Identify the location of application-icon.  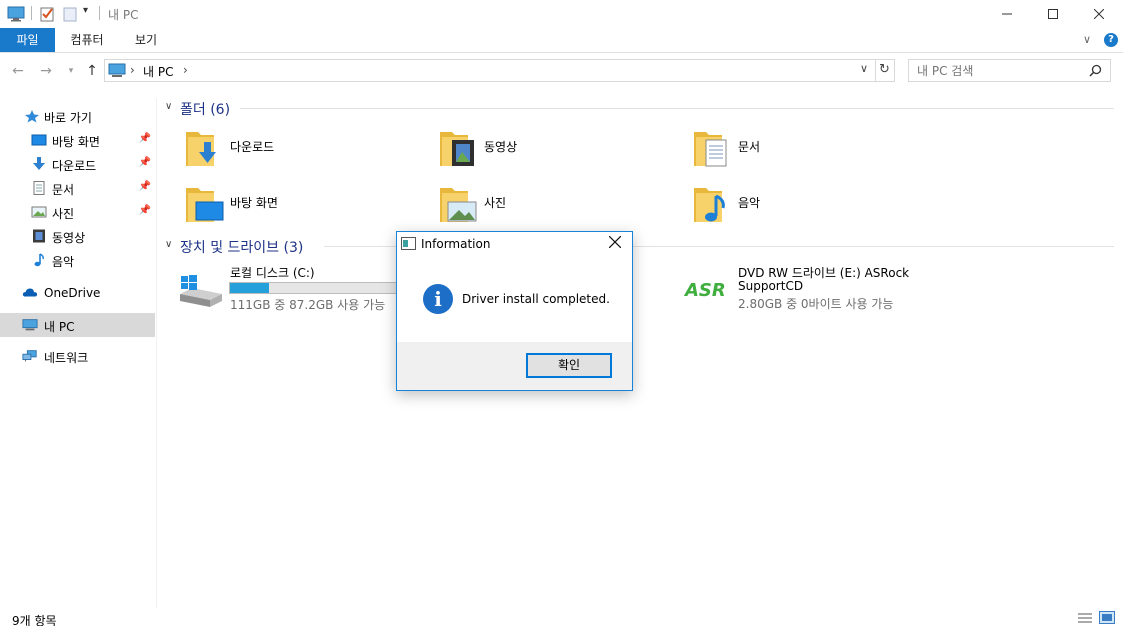
(408, 243).